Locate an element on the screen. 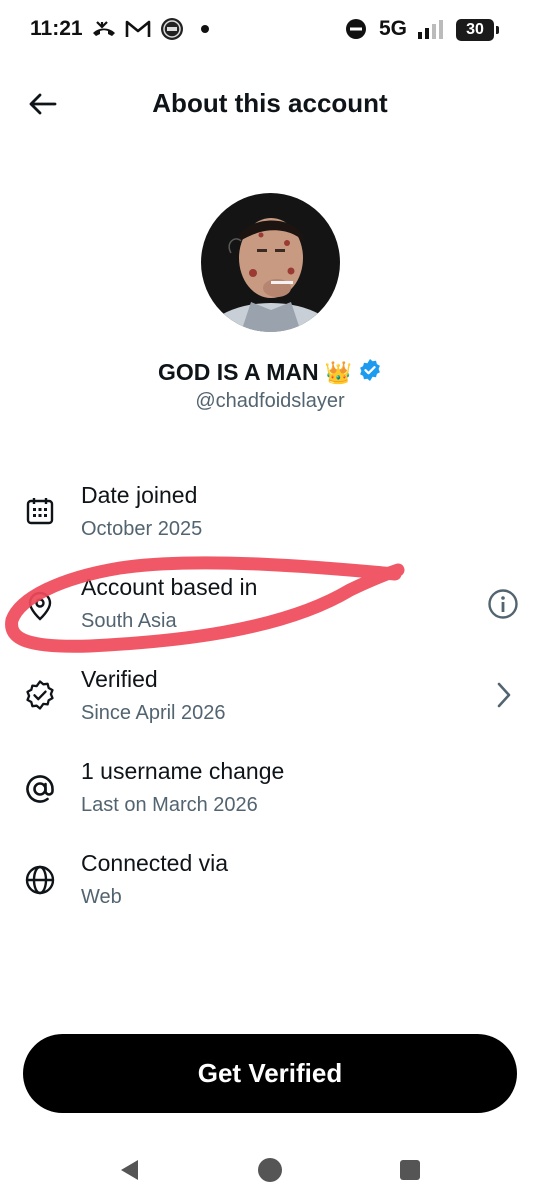 Image resolution: width=540 pixels, height=1199 pixels. status-bar: 11:21 5G 30 is located at coordinates (270, 30).